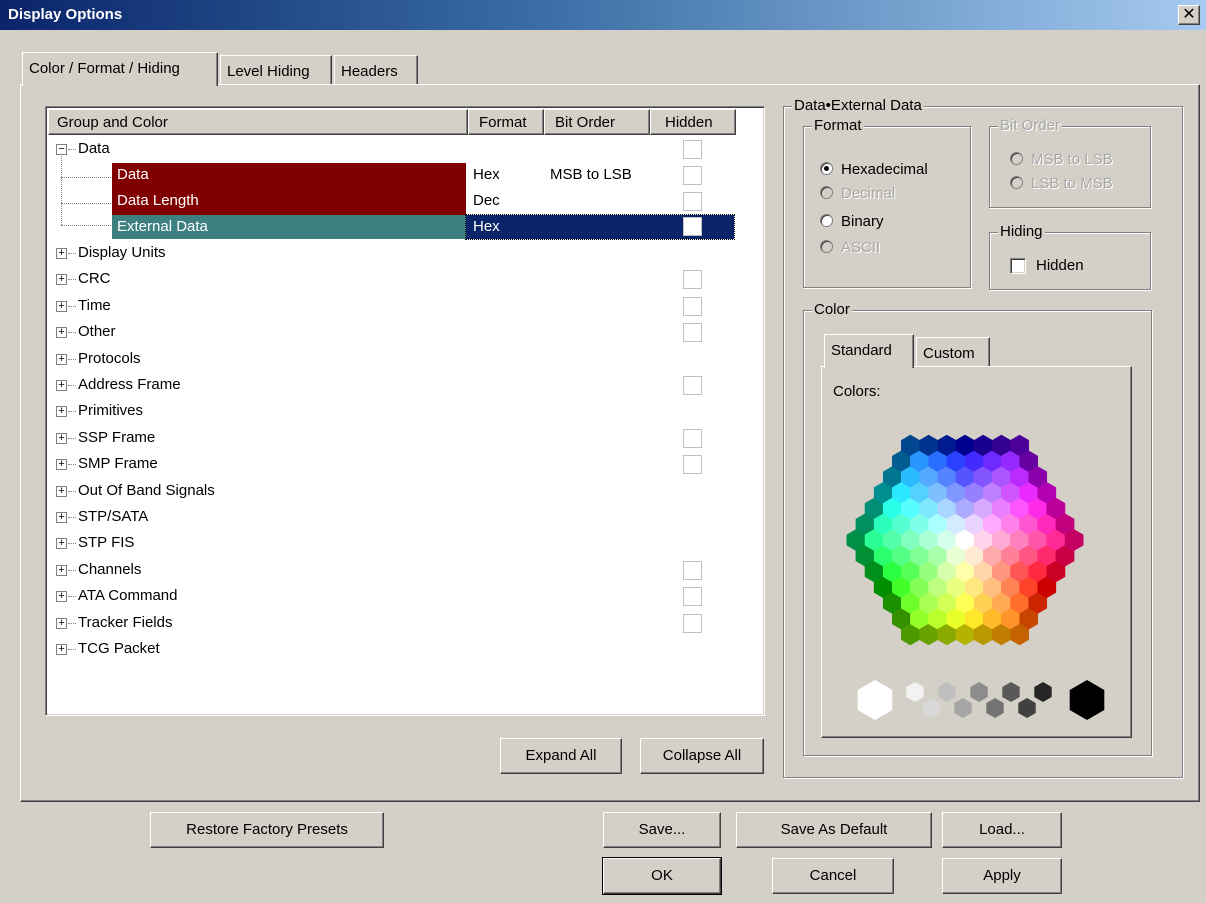 Image resolution: width=1206 pixels, height=903 pixels. What do you see at coordinates (389, 650) in the screenshot?
I see `tree-group: + TCG Packet` at bounding box center [389, 650].